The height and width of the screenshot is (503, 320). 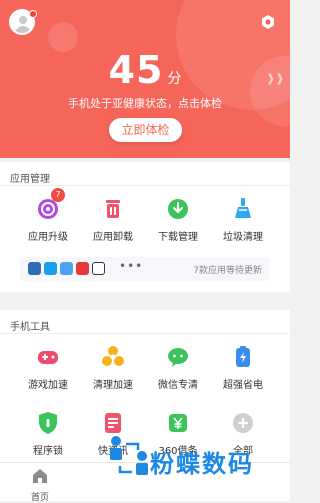 I want to click on section-title: 手机工具, so click(x=30, y=327).